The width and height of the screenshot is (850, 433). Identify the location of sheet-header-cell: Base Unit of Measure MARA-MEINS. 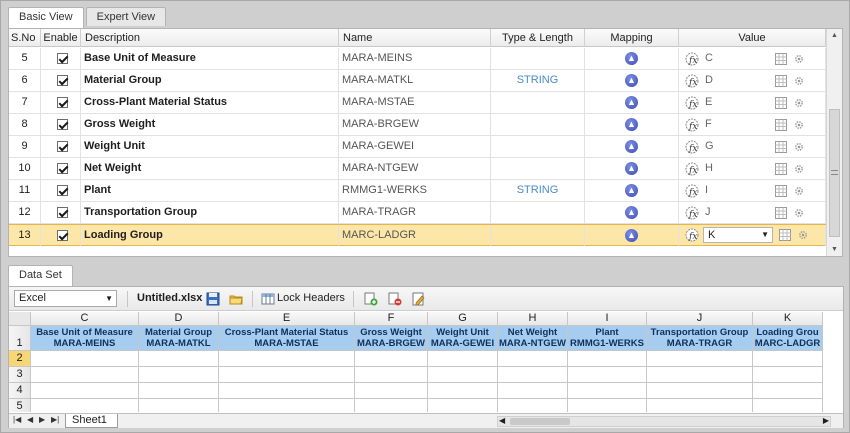
(85, 338).